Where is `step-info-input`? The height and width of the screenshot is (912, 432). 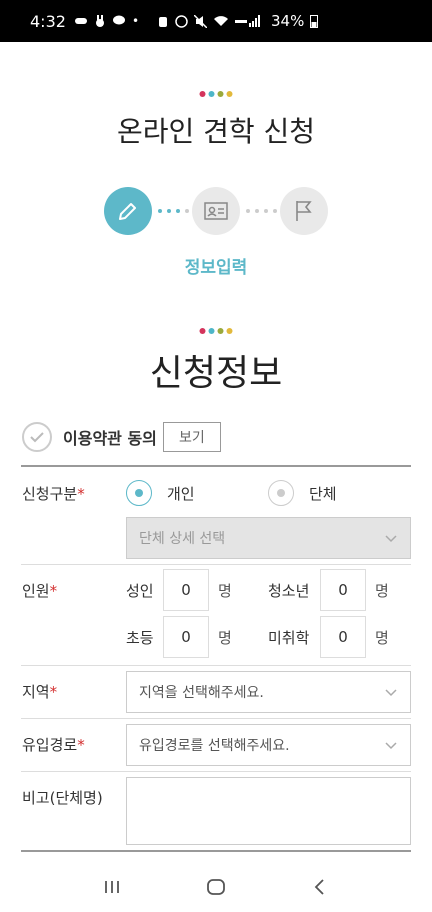 step-info-input is located at coordinates (128, 211).